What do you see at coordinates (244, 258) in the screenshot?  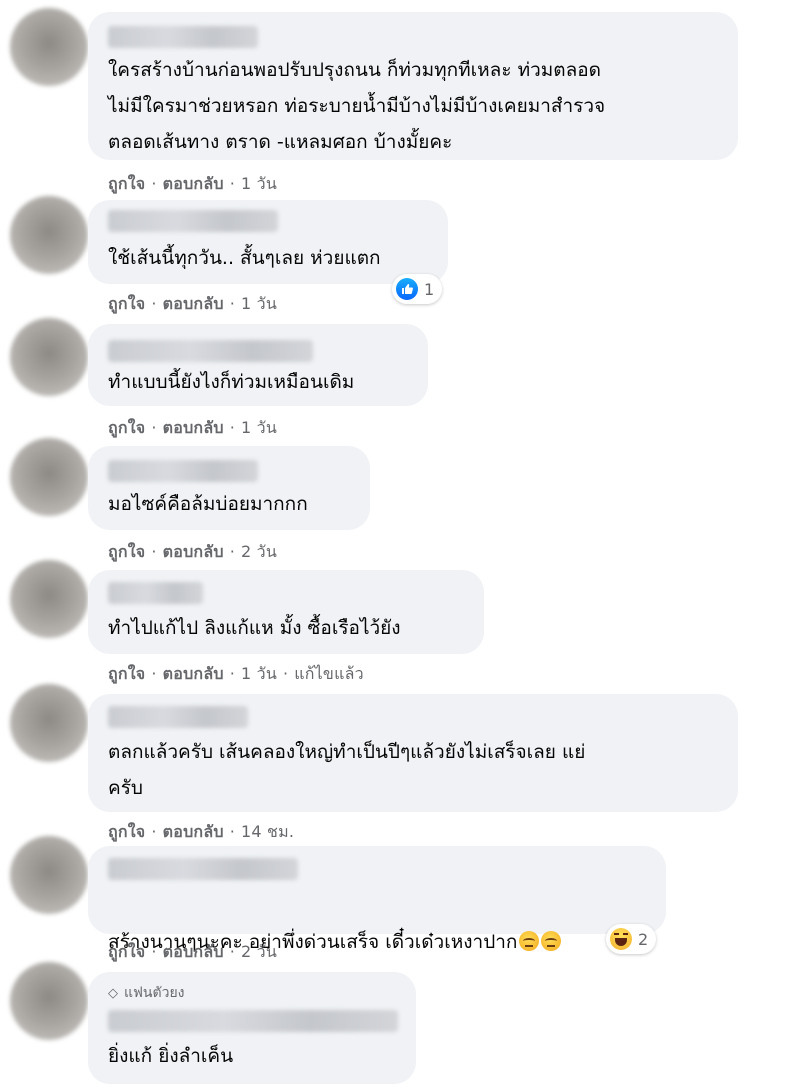 I see `comment-text: ใช้เส้นนี้ทุกวัน.. สั้นๆเลย ห่วยแตก` at bounding box center [244, 258].